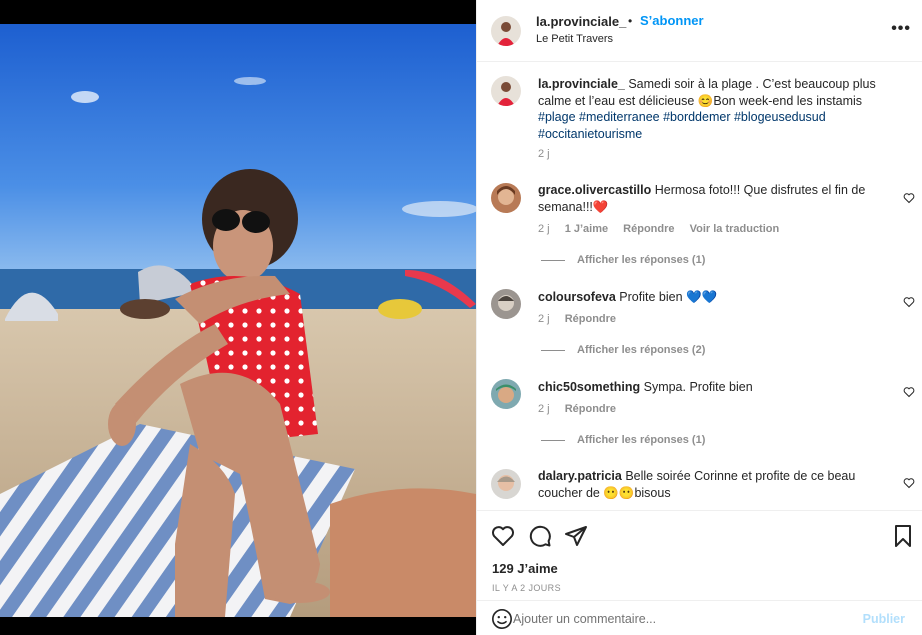  What do you see at coordinates (581, 84) in the screenshot?
I see `caption-username: la.provinciale_` at bounding box center [581, 84].